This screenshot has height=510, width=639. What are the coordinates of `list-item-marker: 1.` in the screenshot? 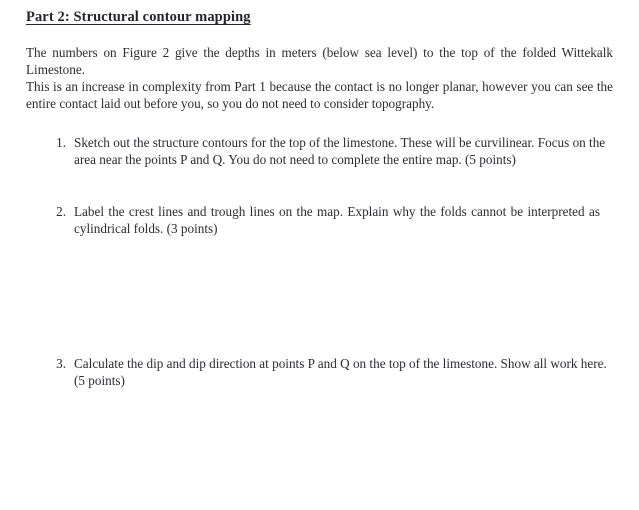 It's located at (61, 142).